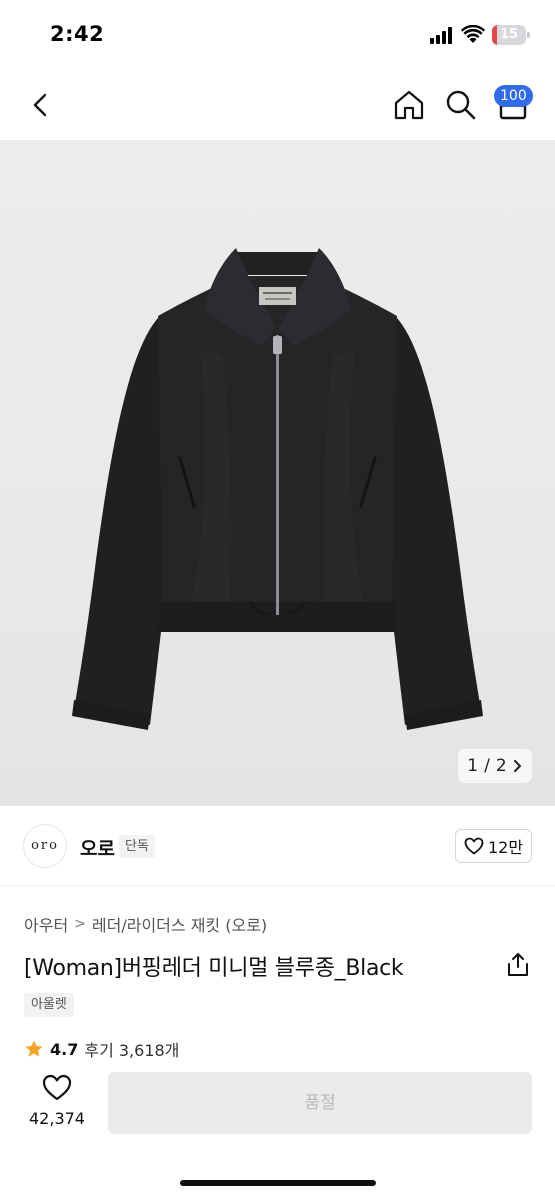 The image size is (555, 1200). I want to click on bottom-action-bar: 42,374 품절, so click(277, 1129).